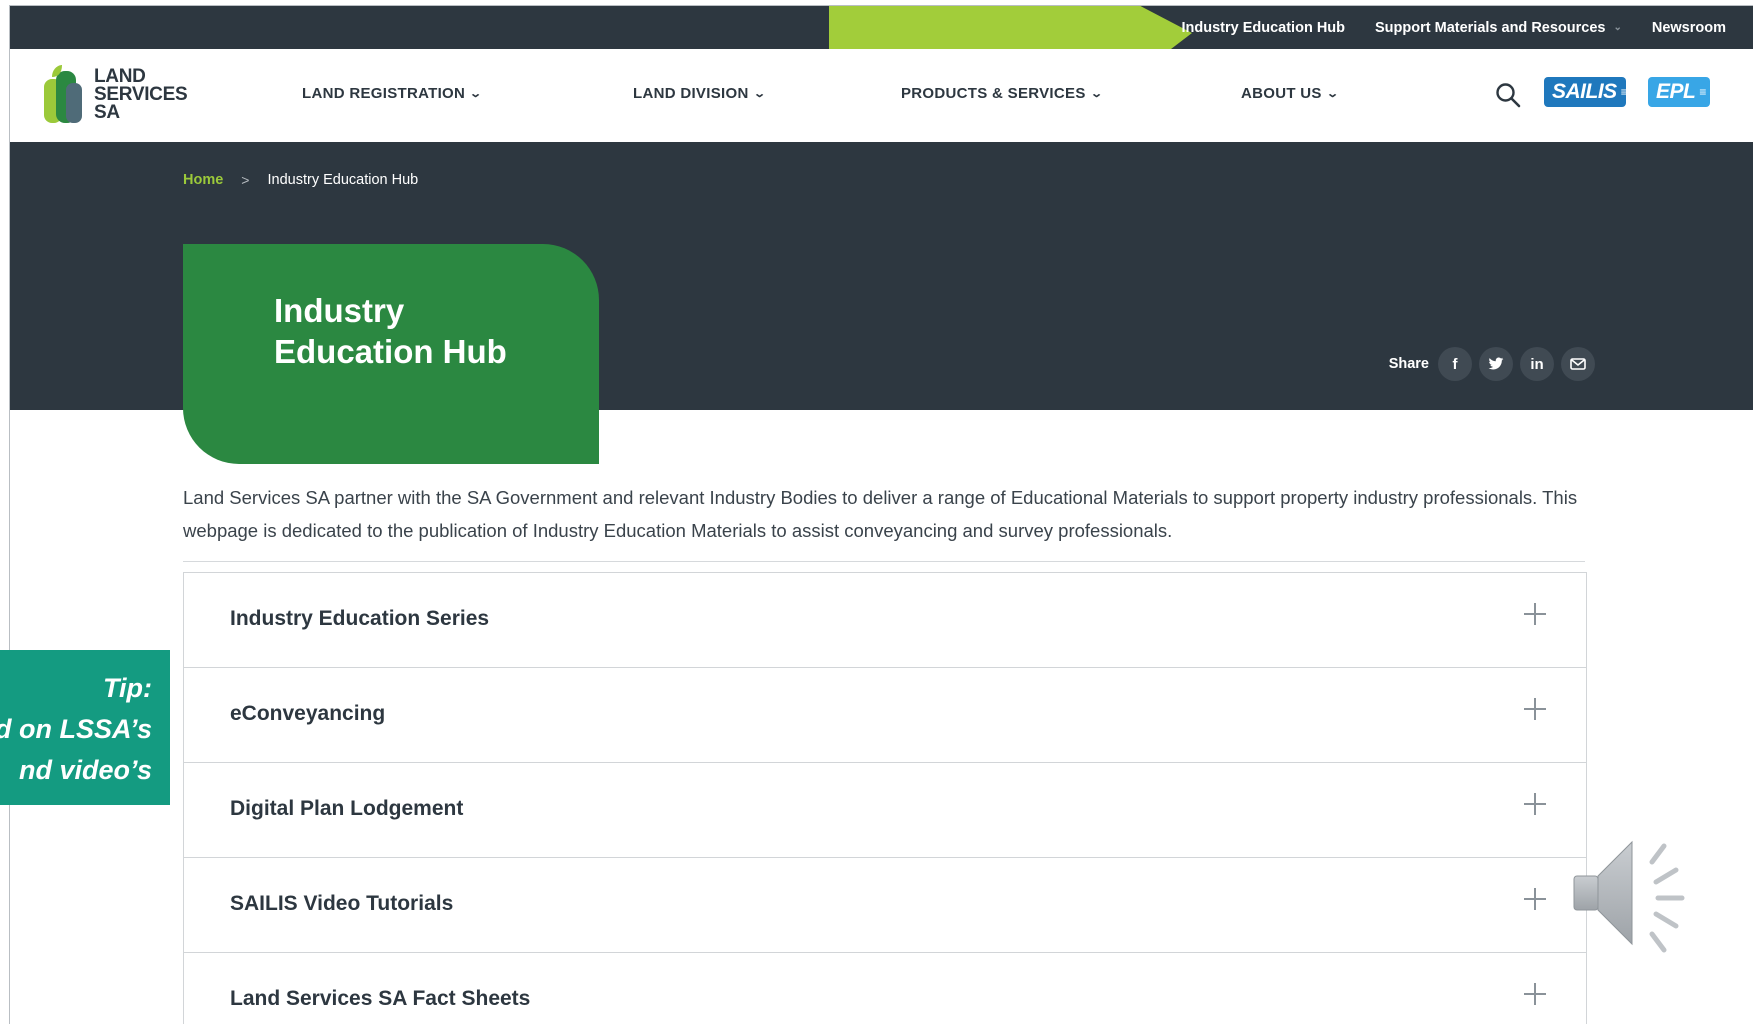 The image size is (1753, 1024). Describe the element at coordinates (1002, 93) in the screenshot. I see `nav-products-services: PRODUCTS & SERVICES ⌄` at that location.